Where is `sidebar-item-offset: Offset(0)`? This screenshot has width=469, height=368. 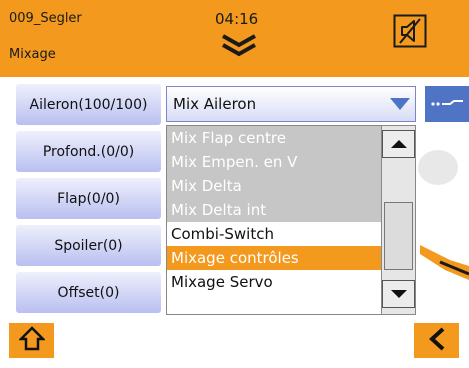
sidebar-item-offset: Offset(0) is located at coordinates (88, 292).